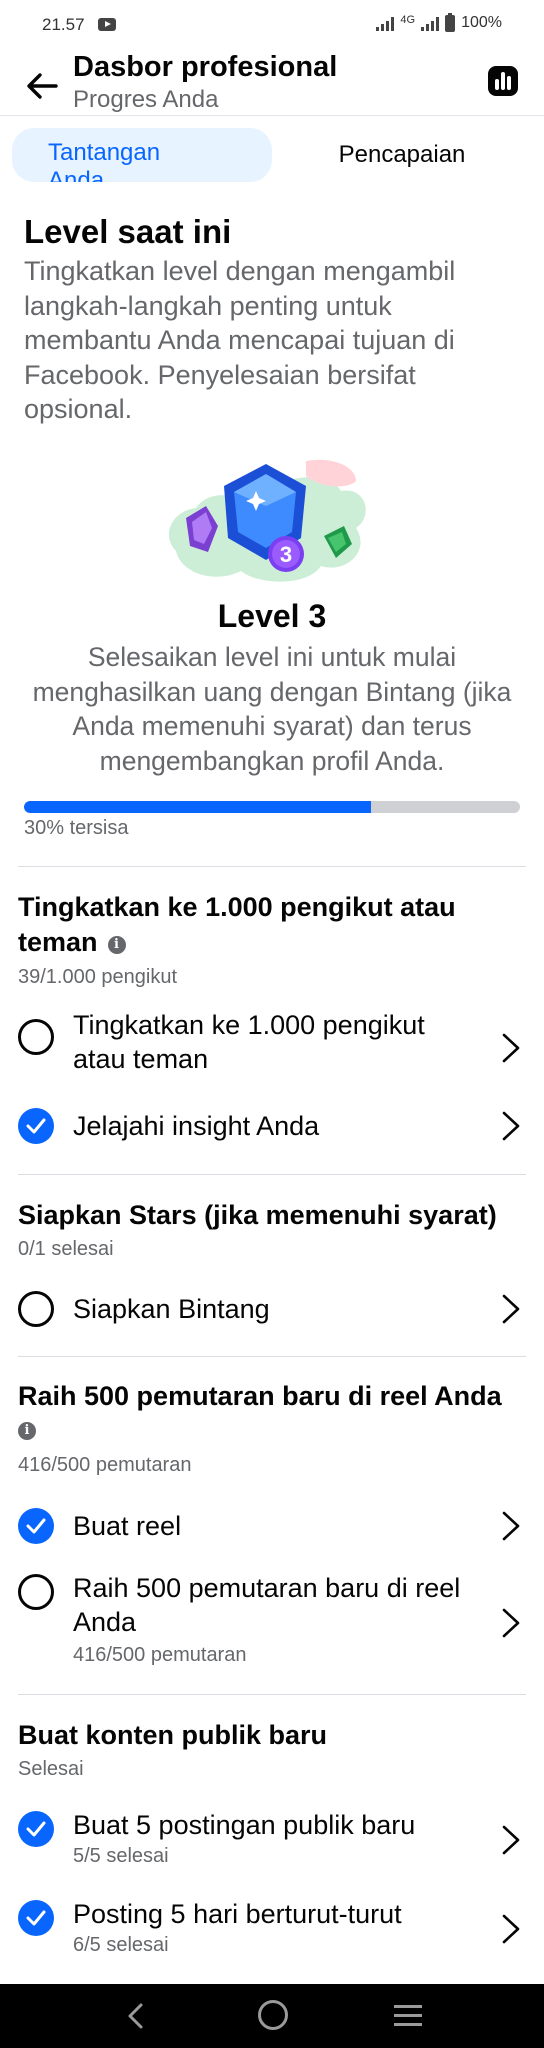 The height and width of the screenshot is (2048, 544). I want to click on task-item: Buat reel, so click(272, 1528).